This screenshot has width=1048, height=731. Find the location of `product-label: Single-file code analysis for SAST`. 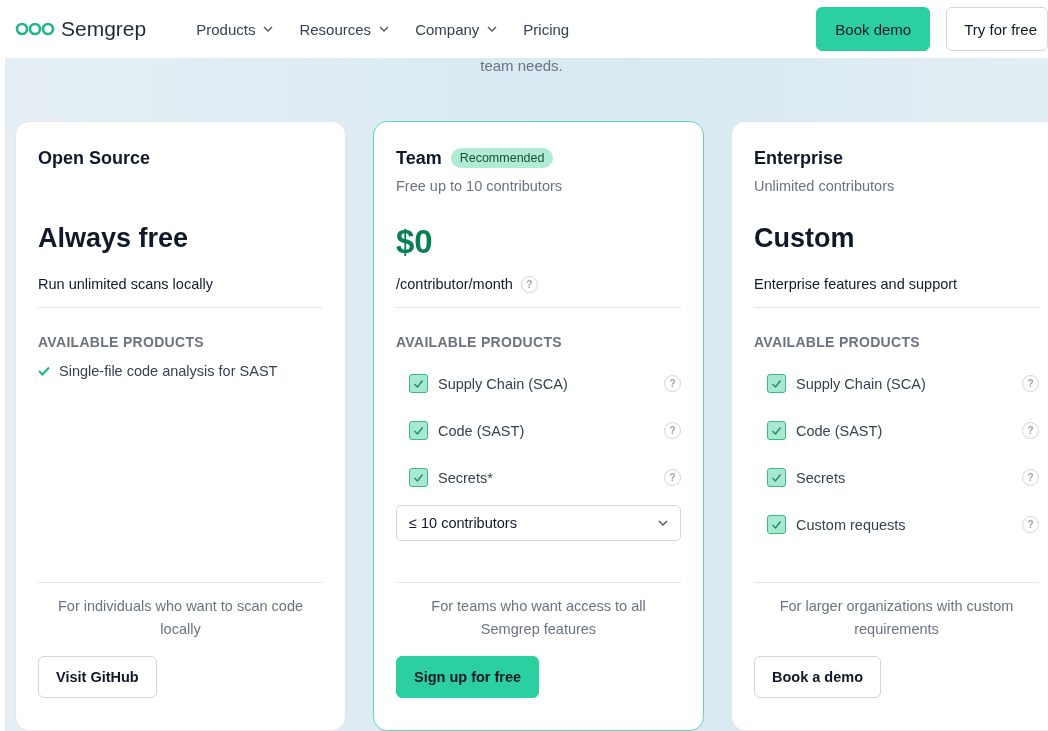

product-label: Single-file code analysis for SAST is located at coordinates (168, 371).